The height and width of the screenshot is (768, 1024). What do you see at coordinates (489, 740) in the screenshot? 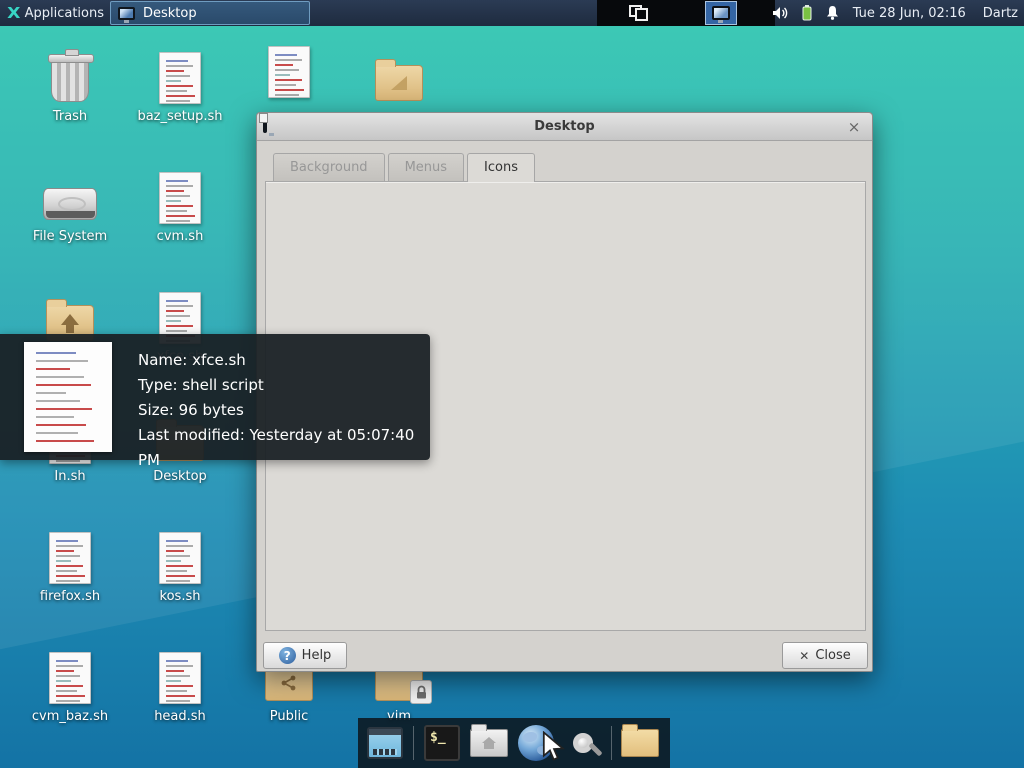
I see `file-manager-icon` at bounding box center [489, 740].